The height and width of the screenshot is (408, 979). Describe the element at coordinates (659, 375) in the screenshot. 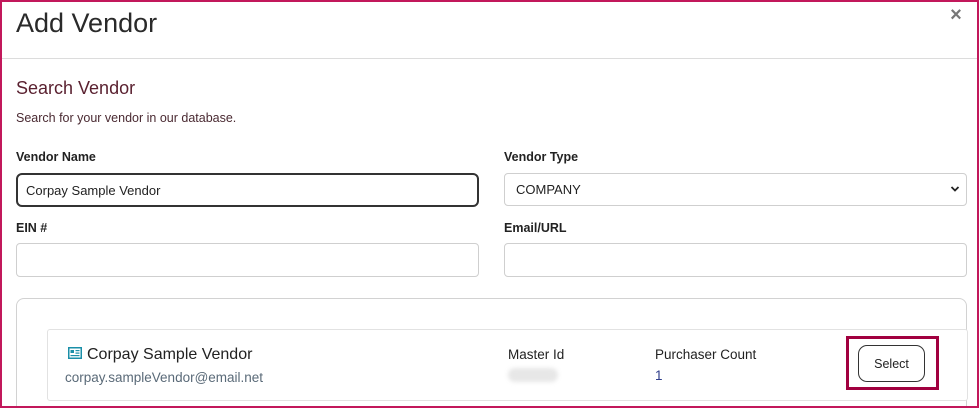

I see `purchaser-count-value: 1` at that location.